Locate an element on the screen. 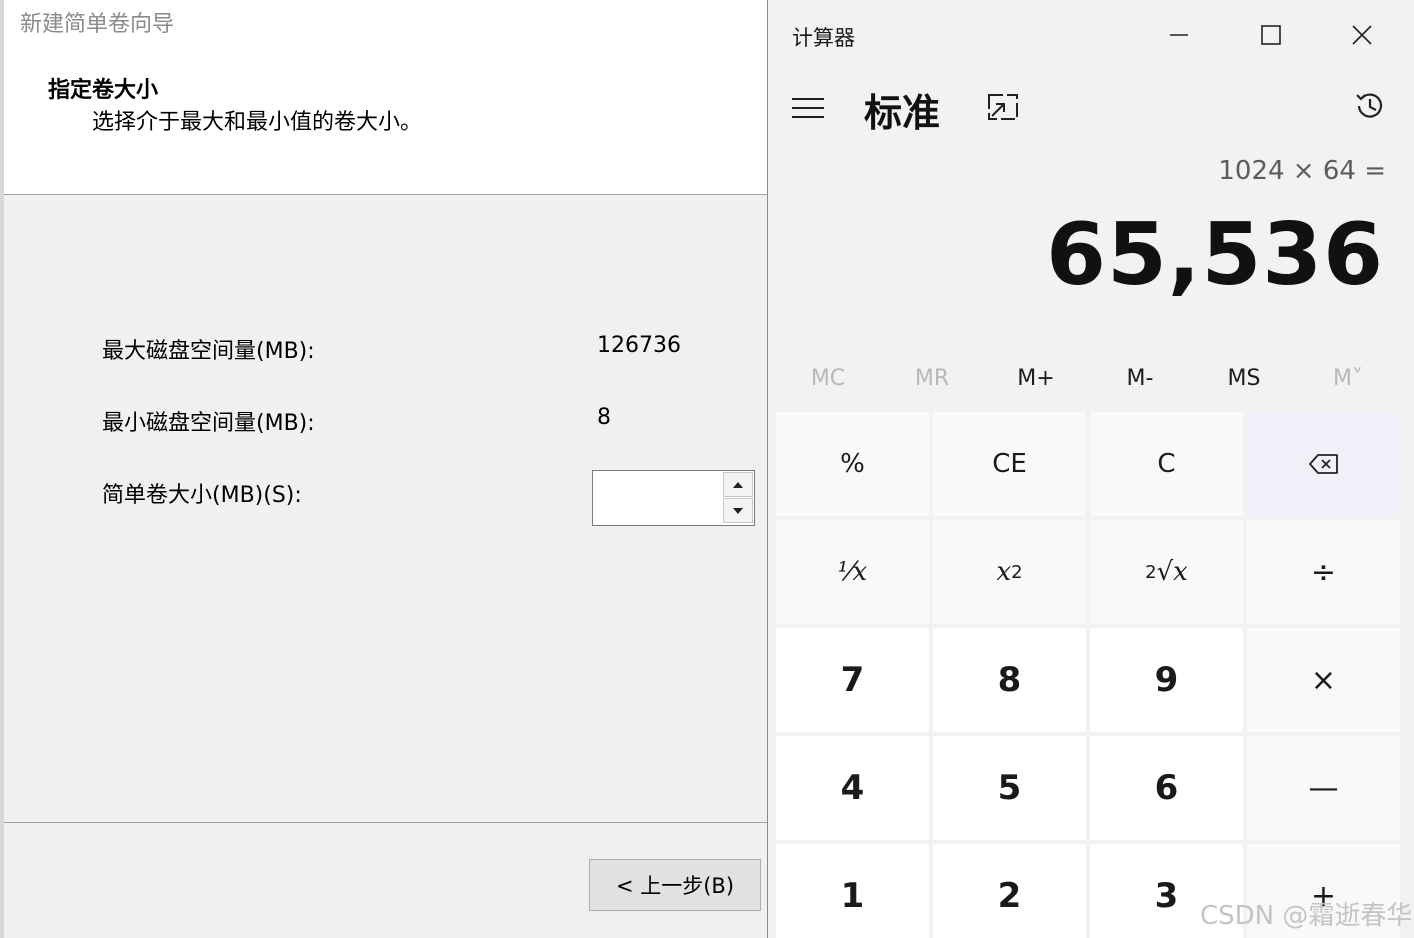 The image size is (1414, 938). memory-store-button: MS is located at coordinates (1244, 378).